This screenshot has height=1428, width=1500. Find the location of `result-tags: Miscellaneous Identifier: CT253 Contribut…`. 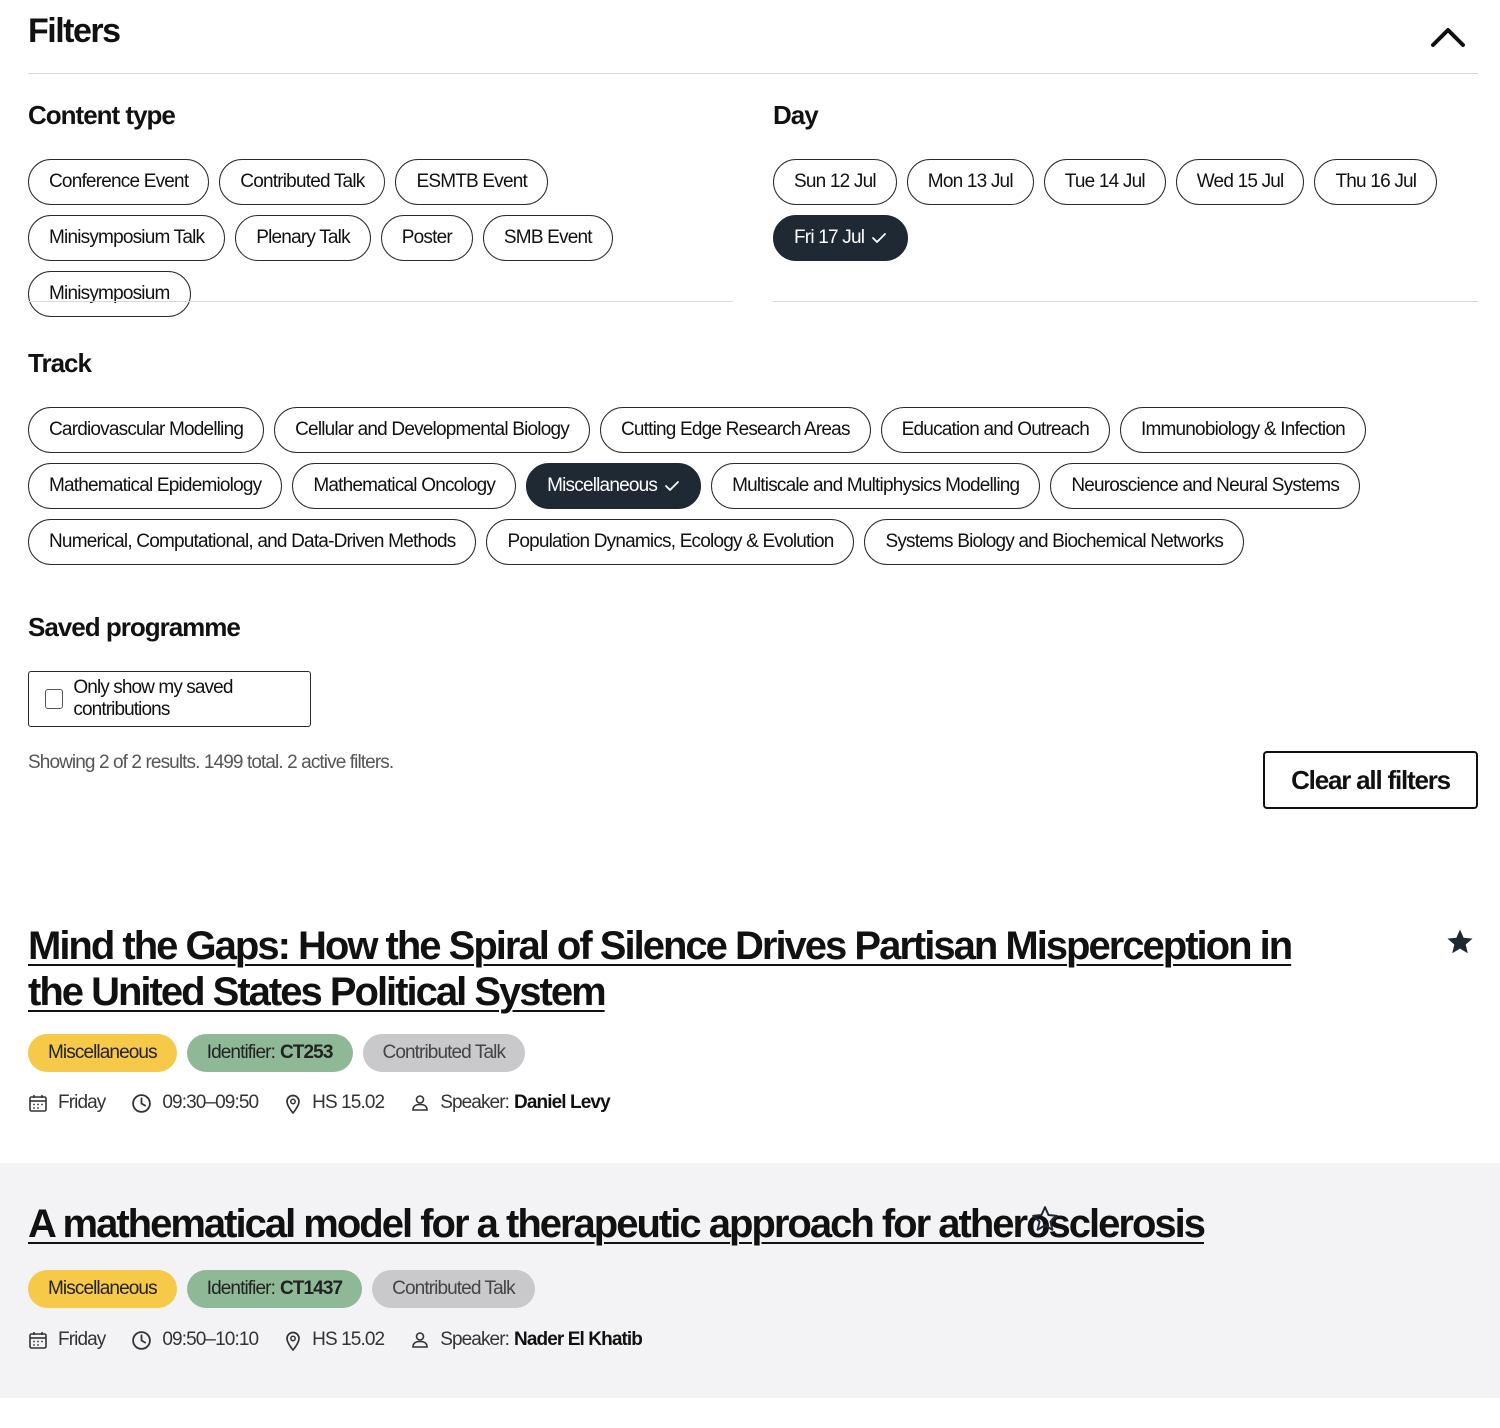

result-tags: Miscellaneous Identifier: CT253 Contribut… is located at coordinates (277, 1053).